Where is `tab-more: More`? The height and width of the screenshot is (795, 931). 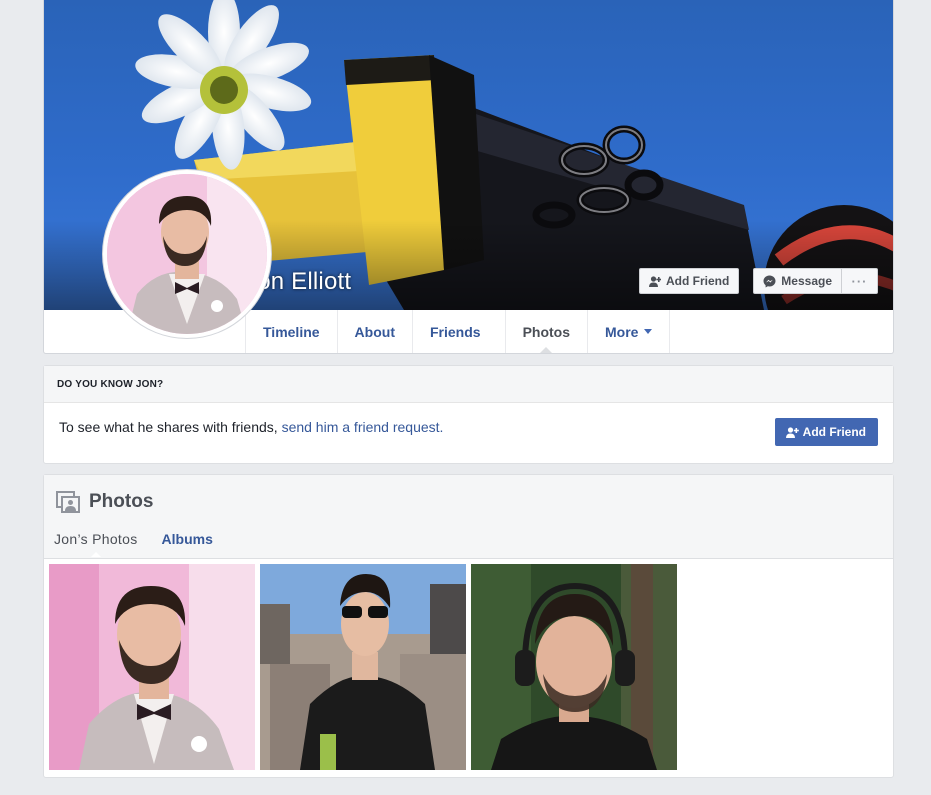 tab-more: More is located at coordinates (629, 331).